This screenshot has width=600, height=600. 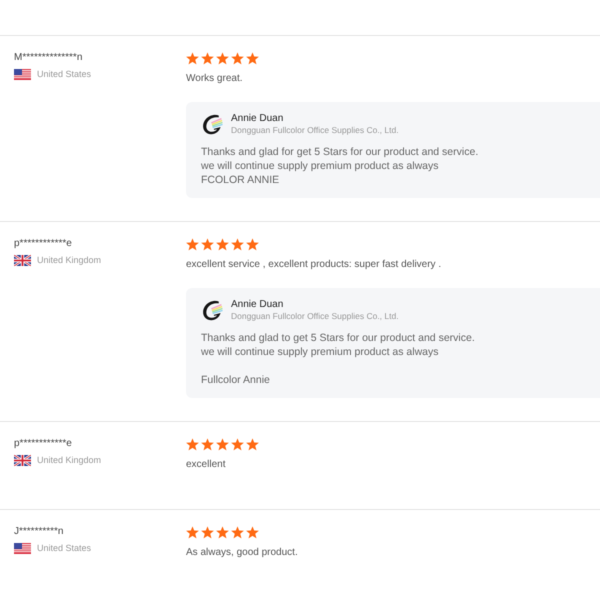 I want to click on reply-text: Thanks and glad to get 5 Stars for our product and service. we will continue supply premium product as always Fullcolor Annie, so click(x=338, y=359).